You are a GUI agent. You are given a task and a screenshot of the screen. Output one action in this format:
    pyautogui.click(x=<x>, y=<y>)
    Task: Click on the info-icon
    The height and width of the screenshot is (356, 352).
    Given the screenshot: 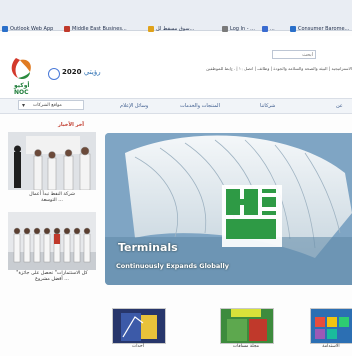 What is the action you would take?
    pyautogui.click(x=293, y=28)
    